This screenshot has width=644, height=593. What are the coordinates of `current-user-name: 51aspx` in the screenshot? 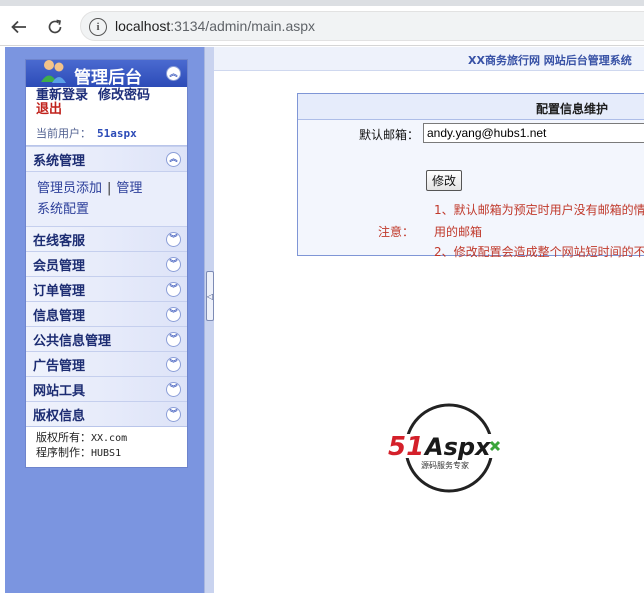 It's located at (117, 133).